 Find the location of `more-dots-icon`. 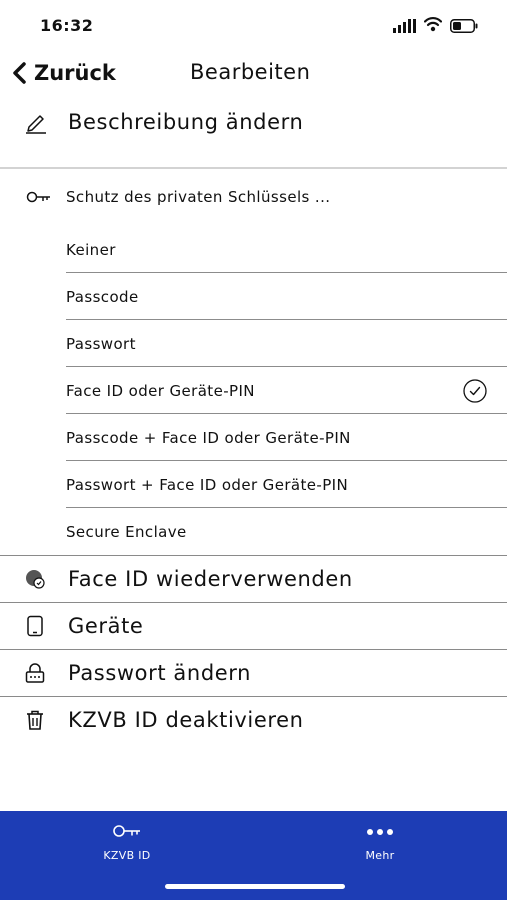

more-dots-icon is located at coordinates (380, 832).